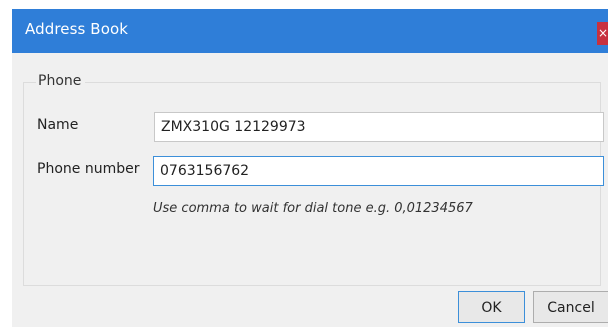  Describe the element at coordinates (491, 307) in the screenshot. I see `ok-button: OK` at that location.